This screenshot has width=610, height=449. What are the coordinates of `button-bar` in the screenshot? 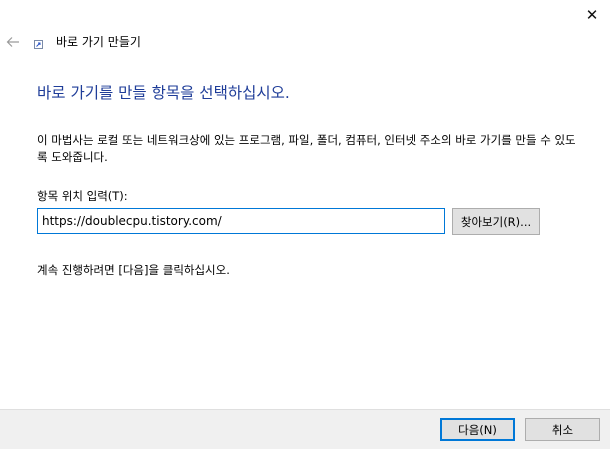 It's located at (305, 429).